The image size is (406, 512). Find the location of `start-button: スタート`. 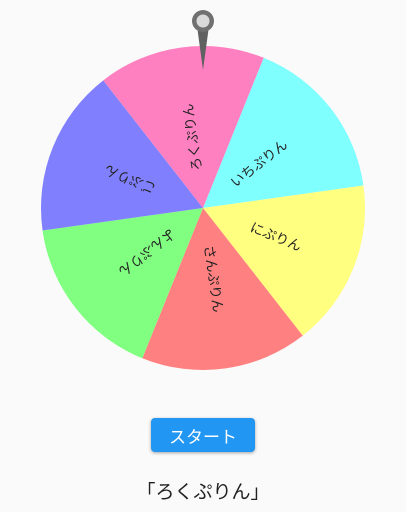

start-button: スタート is located at coordinates (203, 435).